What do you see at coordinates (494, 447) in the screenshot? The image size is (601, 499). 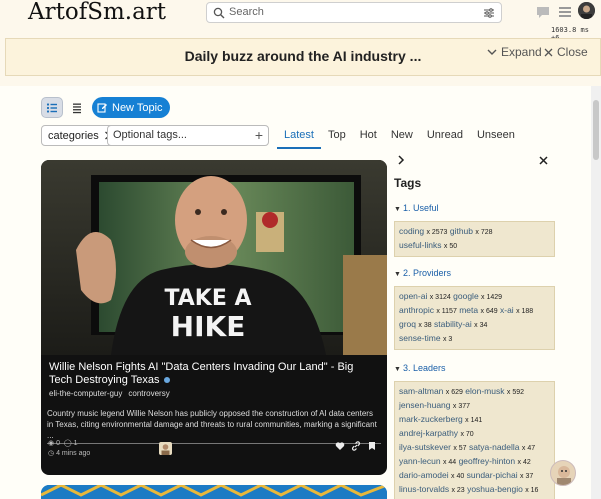 I see `tag-link: satya-nadella` at bounding box center [494, 447].